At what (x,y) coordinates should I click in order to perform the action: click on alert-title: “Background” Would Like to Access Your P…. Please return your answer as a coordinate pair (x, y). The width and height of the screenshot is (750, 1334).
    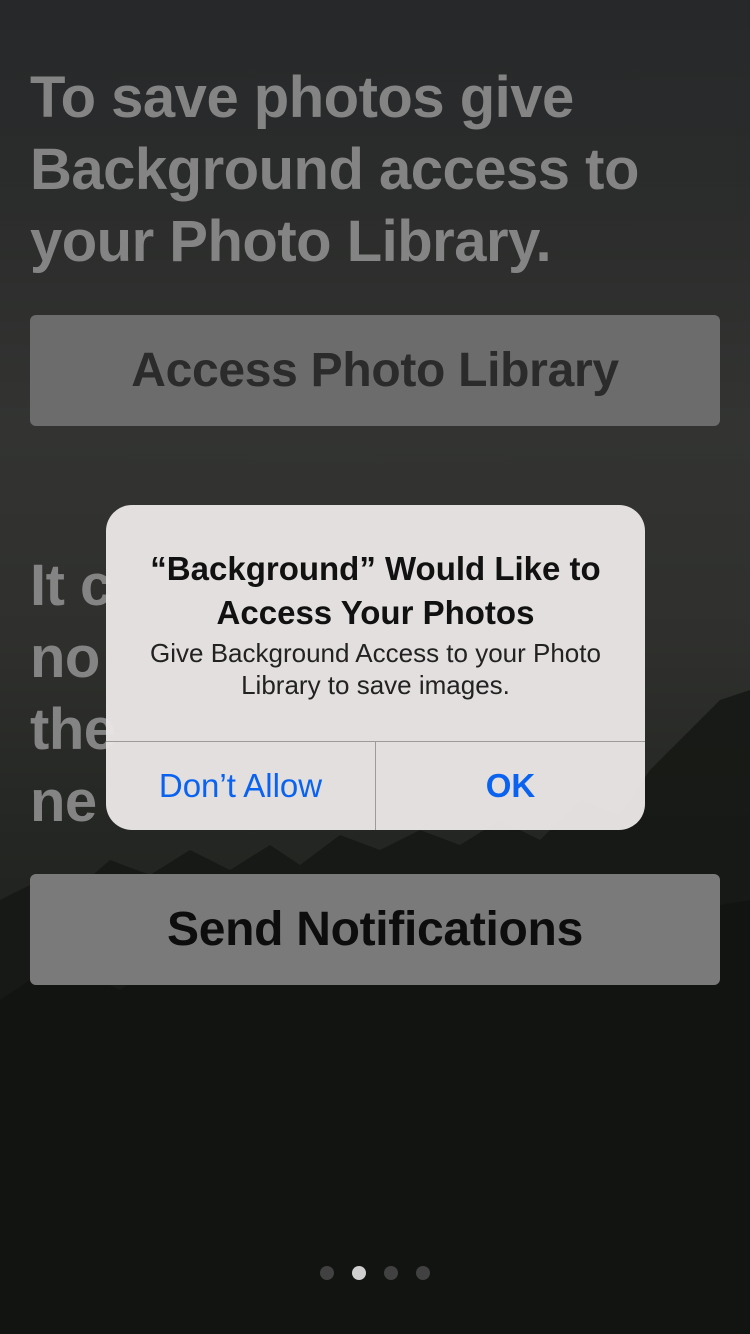
    Looking at the image, I should click on (375, 590).